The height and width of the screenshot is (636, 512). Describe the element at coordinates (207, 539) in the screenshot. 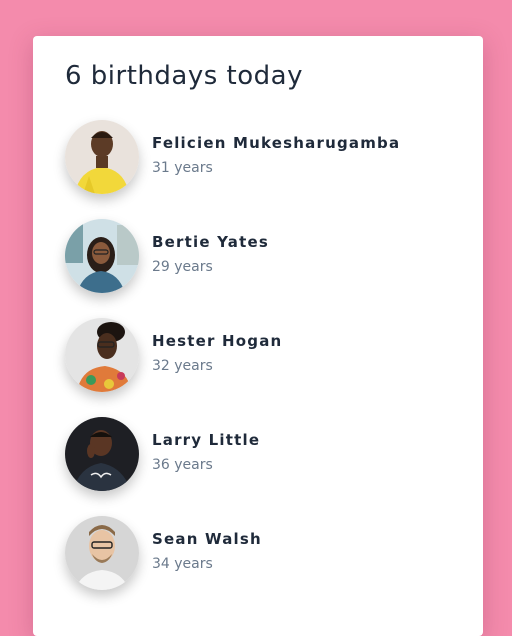

I see `person-name: Sean Walsh` at that location.